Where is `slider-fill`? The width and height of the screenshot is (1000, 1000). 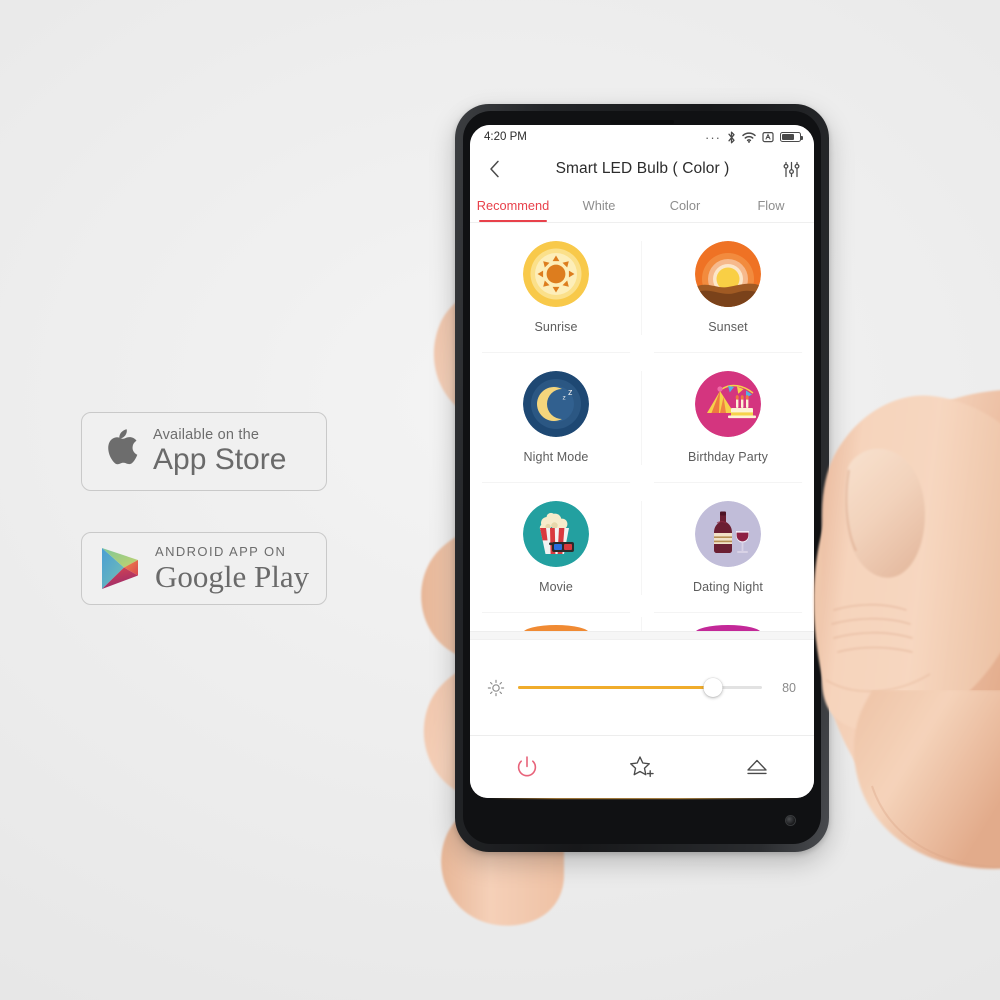
slider-fill is located at coordinates (616, 687).